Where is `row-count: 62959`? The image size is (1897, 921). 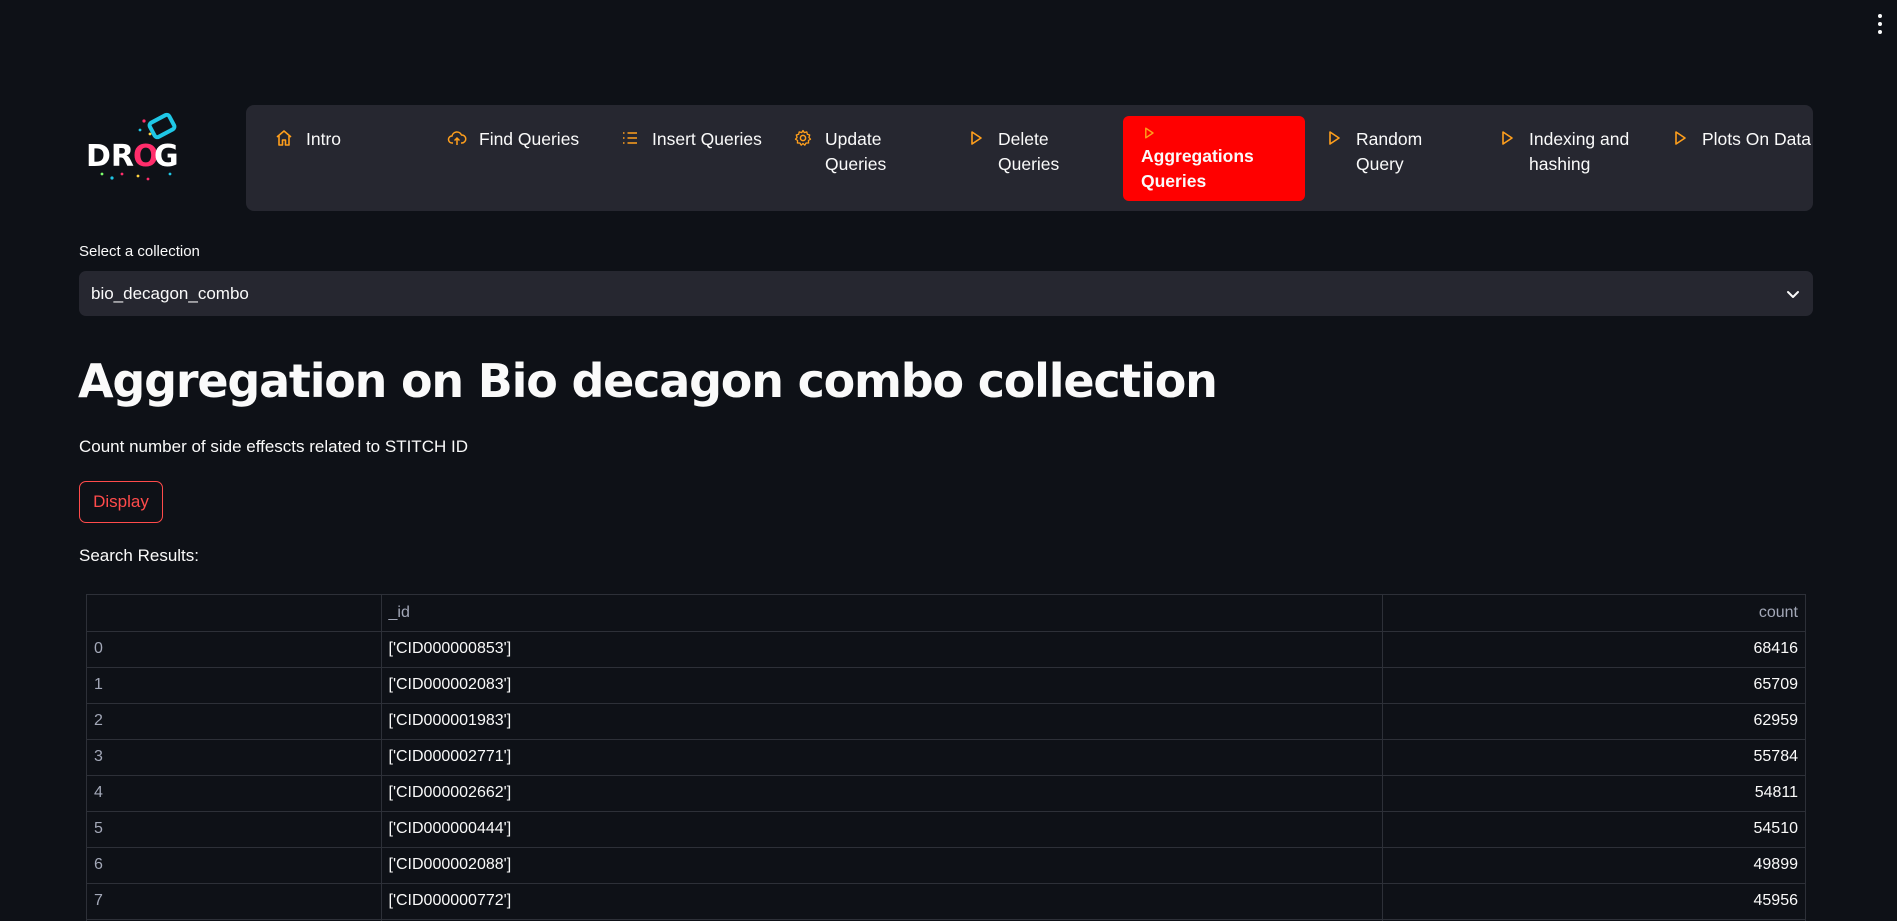 row-count: 62959 is located at coordinates (1593, 721).